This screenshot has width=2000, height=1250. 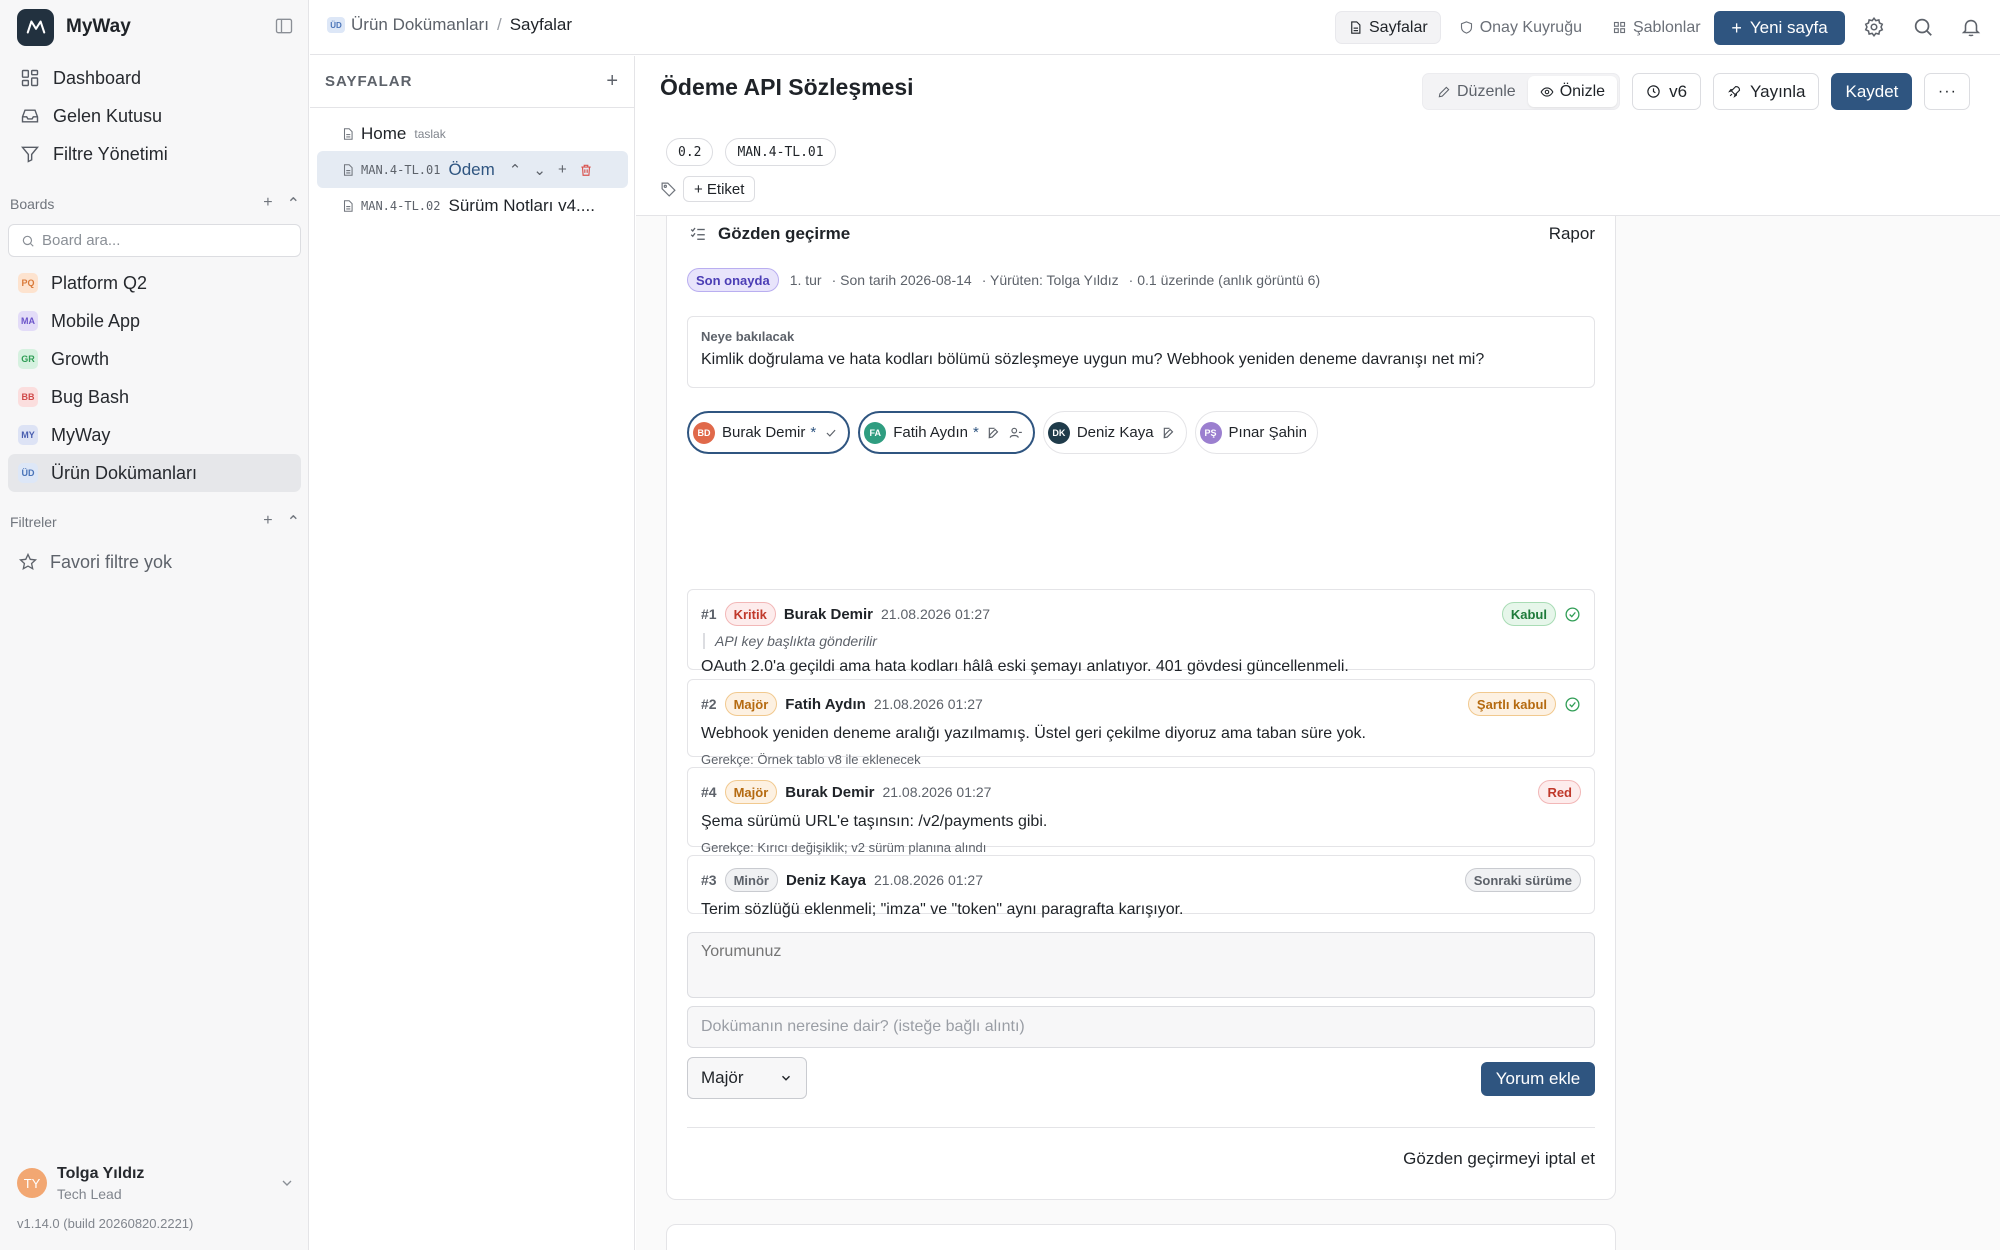 I want to click on reviewer-chip: BD Burak Demir *, so click(x=769, y=432).